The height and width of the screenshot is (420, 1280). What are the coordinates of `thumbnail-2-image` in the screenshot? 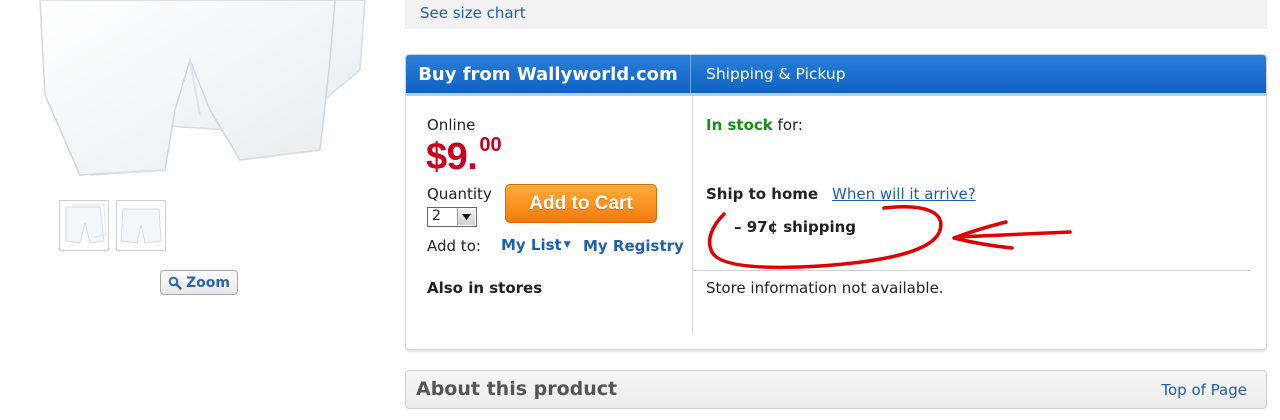 It's located at (141, 226).